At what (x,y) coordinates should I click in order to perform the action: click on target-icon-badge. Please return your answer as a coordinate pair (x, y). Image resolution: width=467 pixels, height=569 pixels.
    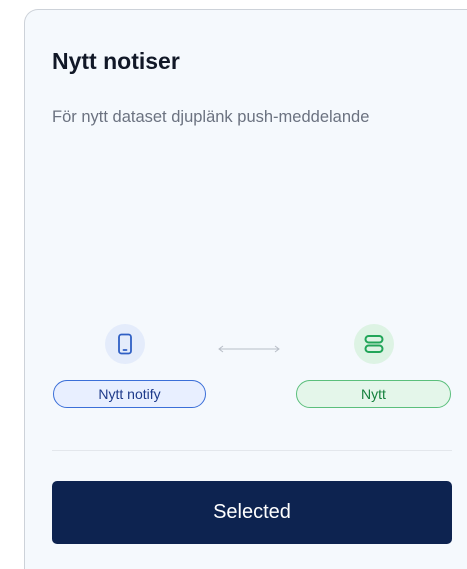
    Looking at the image, I should click on (374, 344).